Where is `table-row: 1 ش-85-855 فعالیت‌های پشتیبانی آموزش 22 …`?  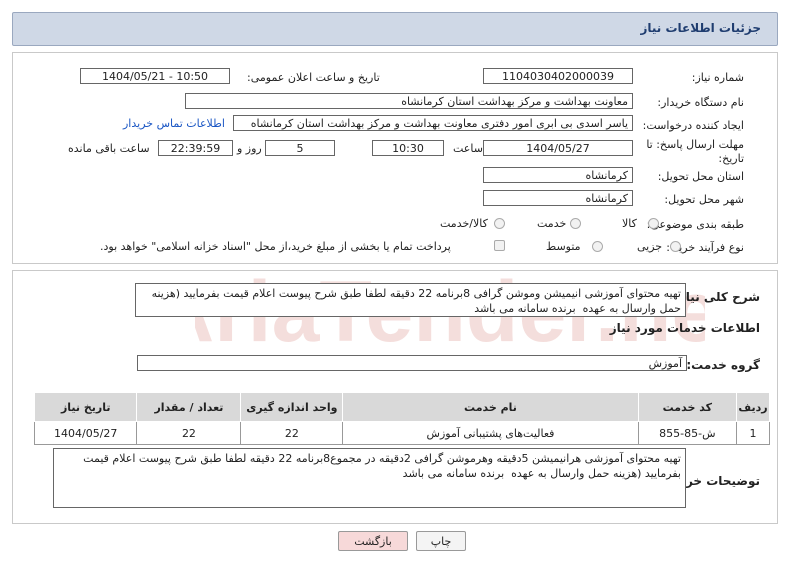
table-row: 1 ش-85-855 فعالیت‌های پشتیبانی آموزش 22 … is located at coordinates (401, 433).